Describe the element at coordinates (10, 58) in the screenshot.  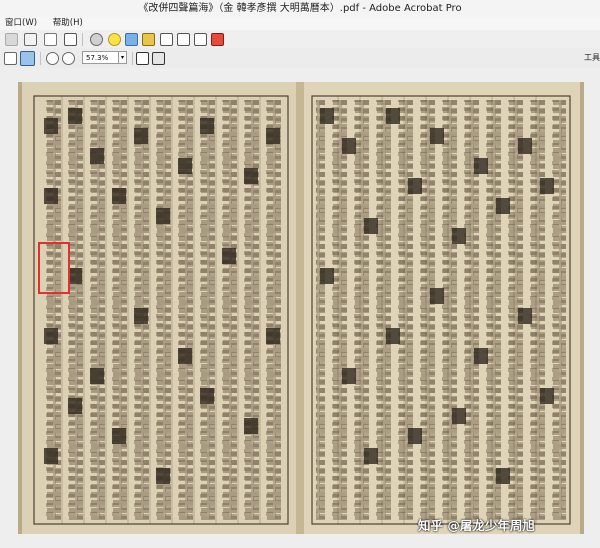
I see `select-arrow-icon` at that location.